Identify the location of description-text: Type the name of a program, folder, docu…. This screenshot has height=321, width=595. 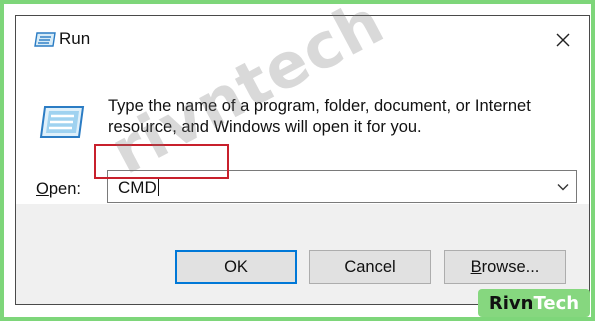
(319, 116).